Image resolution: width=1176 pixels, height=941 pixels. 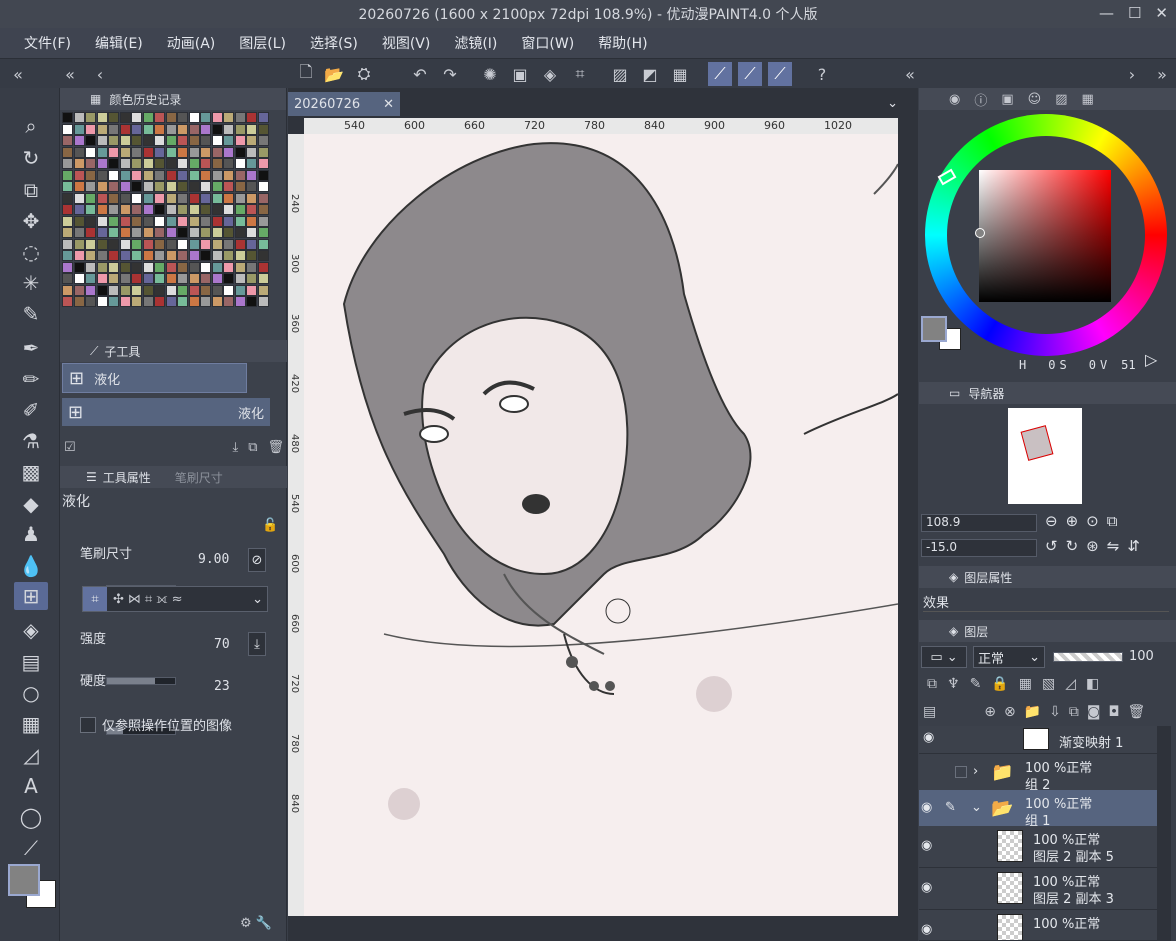 What do you see at coordinates (1088, 657) in the screenshot?
I see `layer-opacity-slider` at bounding box center [1088, 657].